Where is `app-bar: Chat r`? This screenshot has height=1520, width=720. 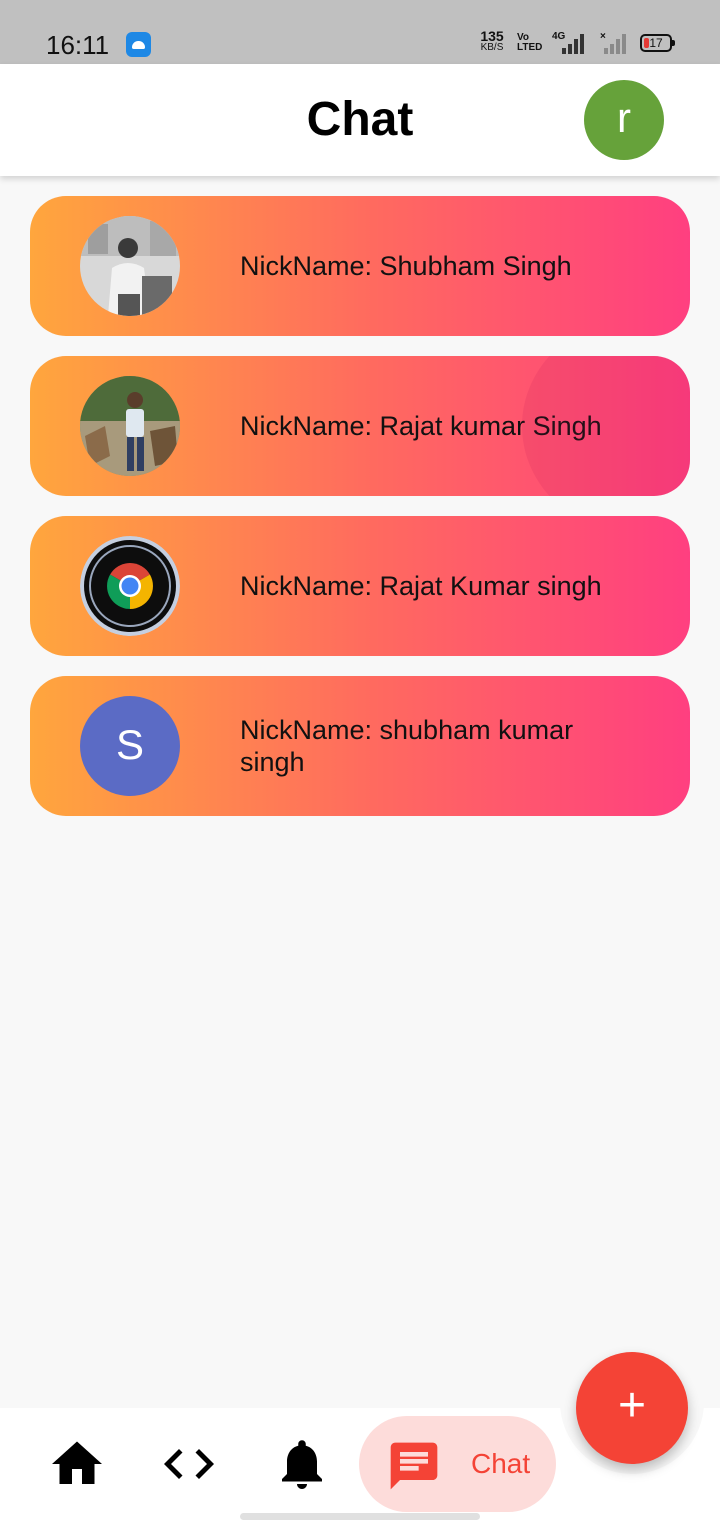
app-bar: Chat r is located at coordinates (360, 120).